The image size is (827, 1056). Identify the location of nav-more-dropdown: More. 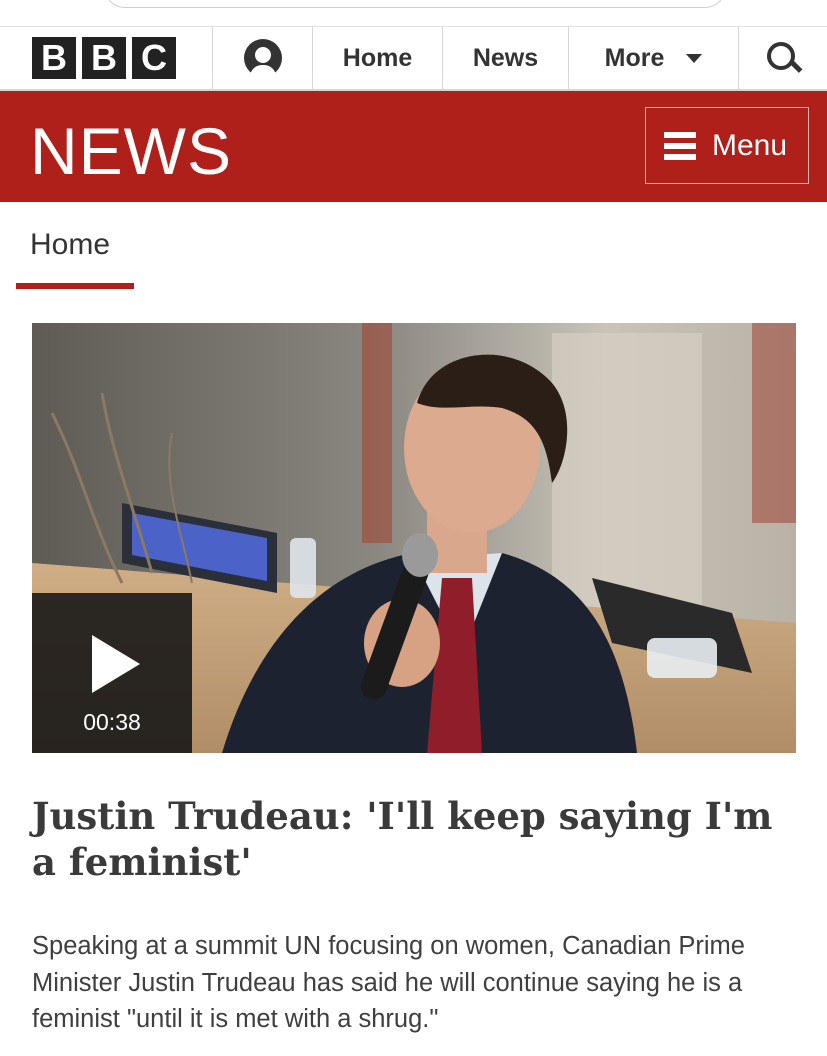
(653, 58).